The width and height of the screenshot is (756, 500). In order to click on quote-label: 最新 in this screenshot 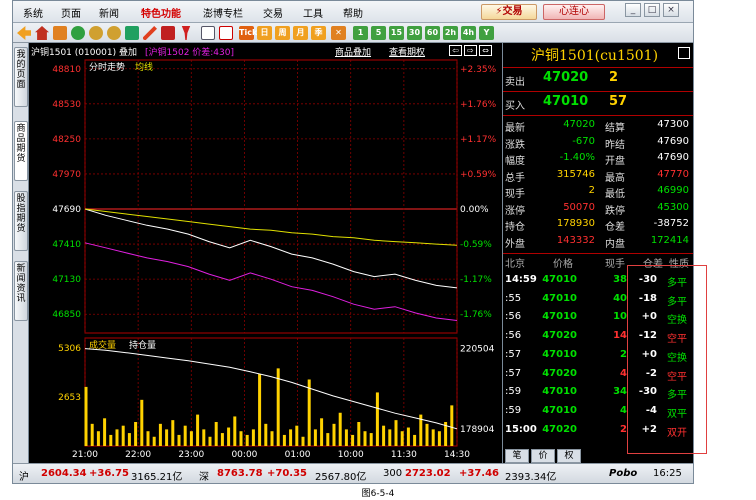, I will do `click(515, 128)`.